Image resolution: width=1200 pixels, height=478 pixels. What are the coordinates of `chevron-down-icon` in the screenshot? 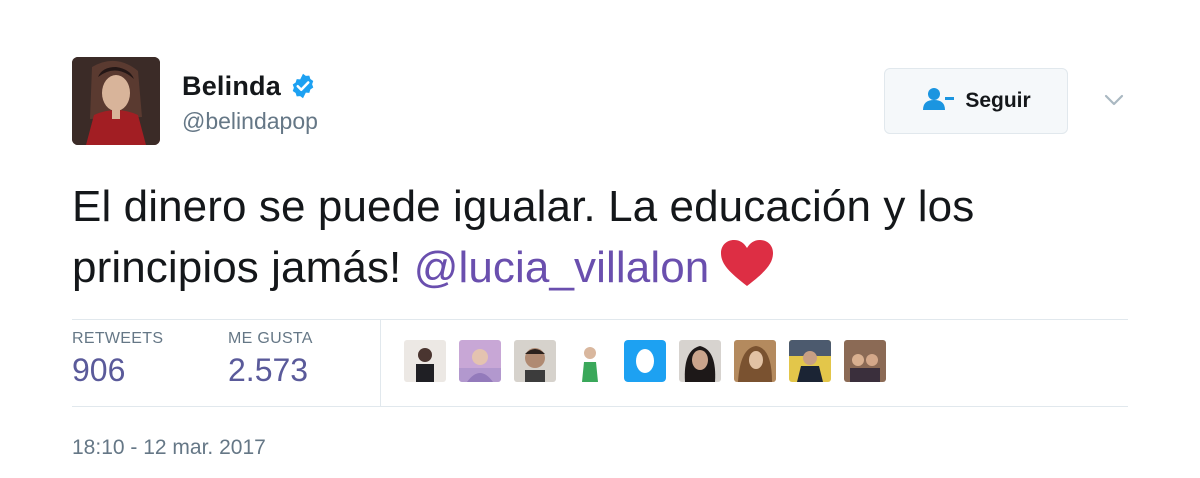 It's located at (1114, 100).